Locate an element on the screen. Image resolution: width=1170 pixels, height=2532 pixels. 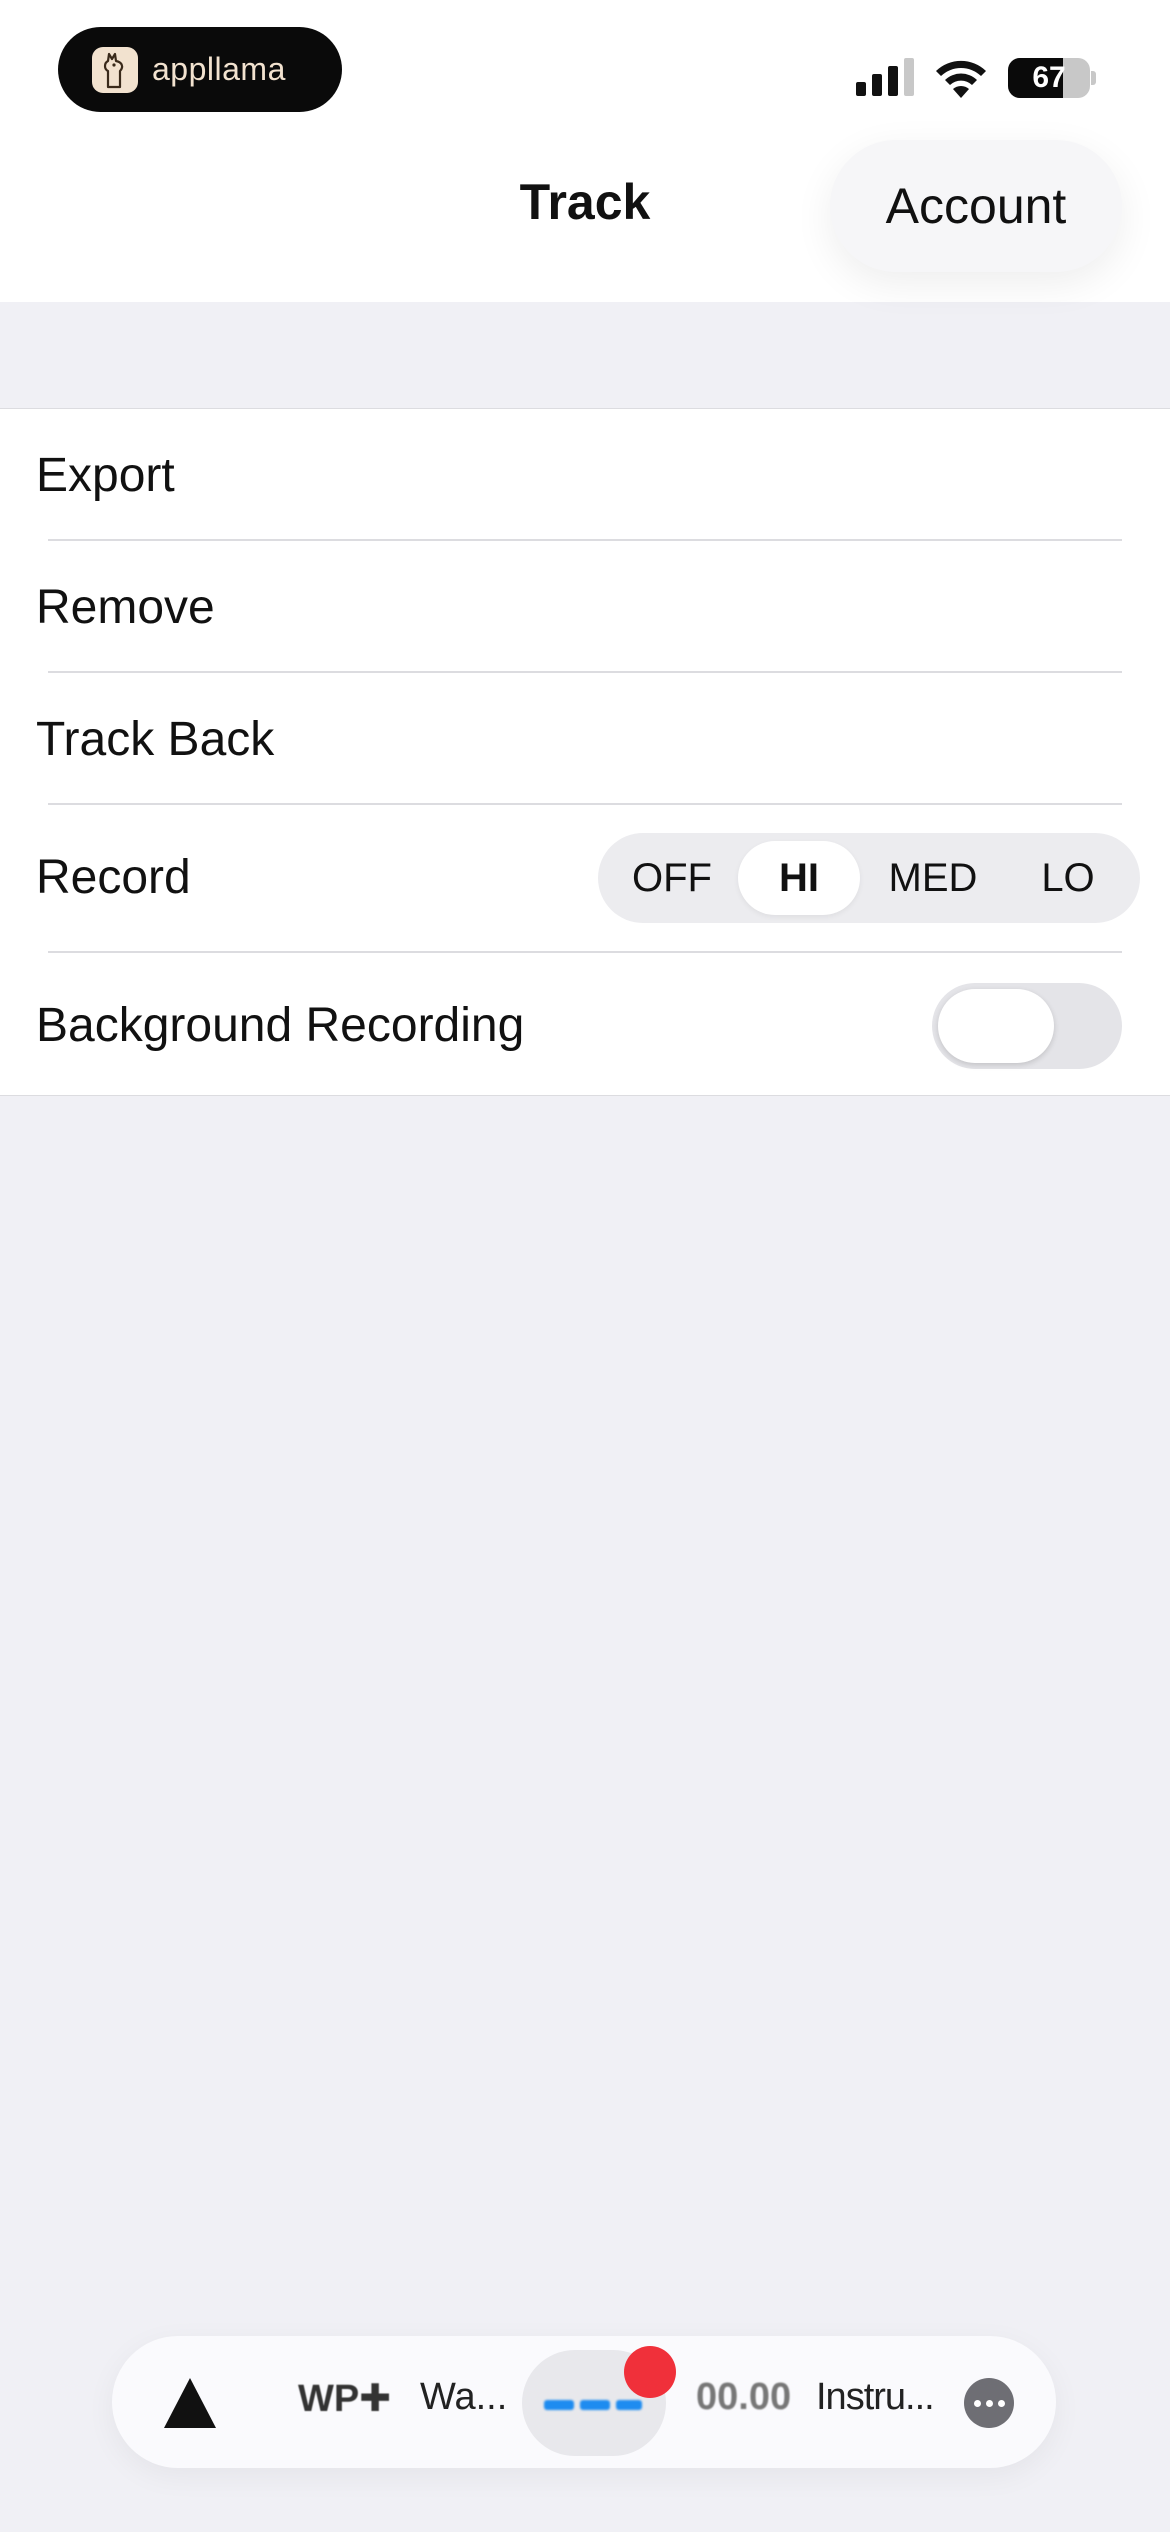
background-recording-toggle is located at coordinates (1027, 1026).